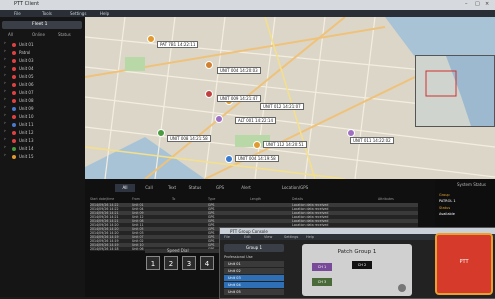 The width and height of the screenshot is (495, 299). I want to click on event-tab: Status, so click(195, 188).